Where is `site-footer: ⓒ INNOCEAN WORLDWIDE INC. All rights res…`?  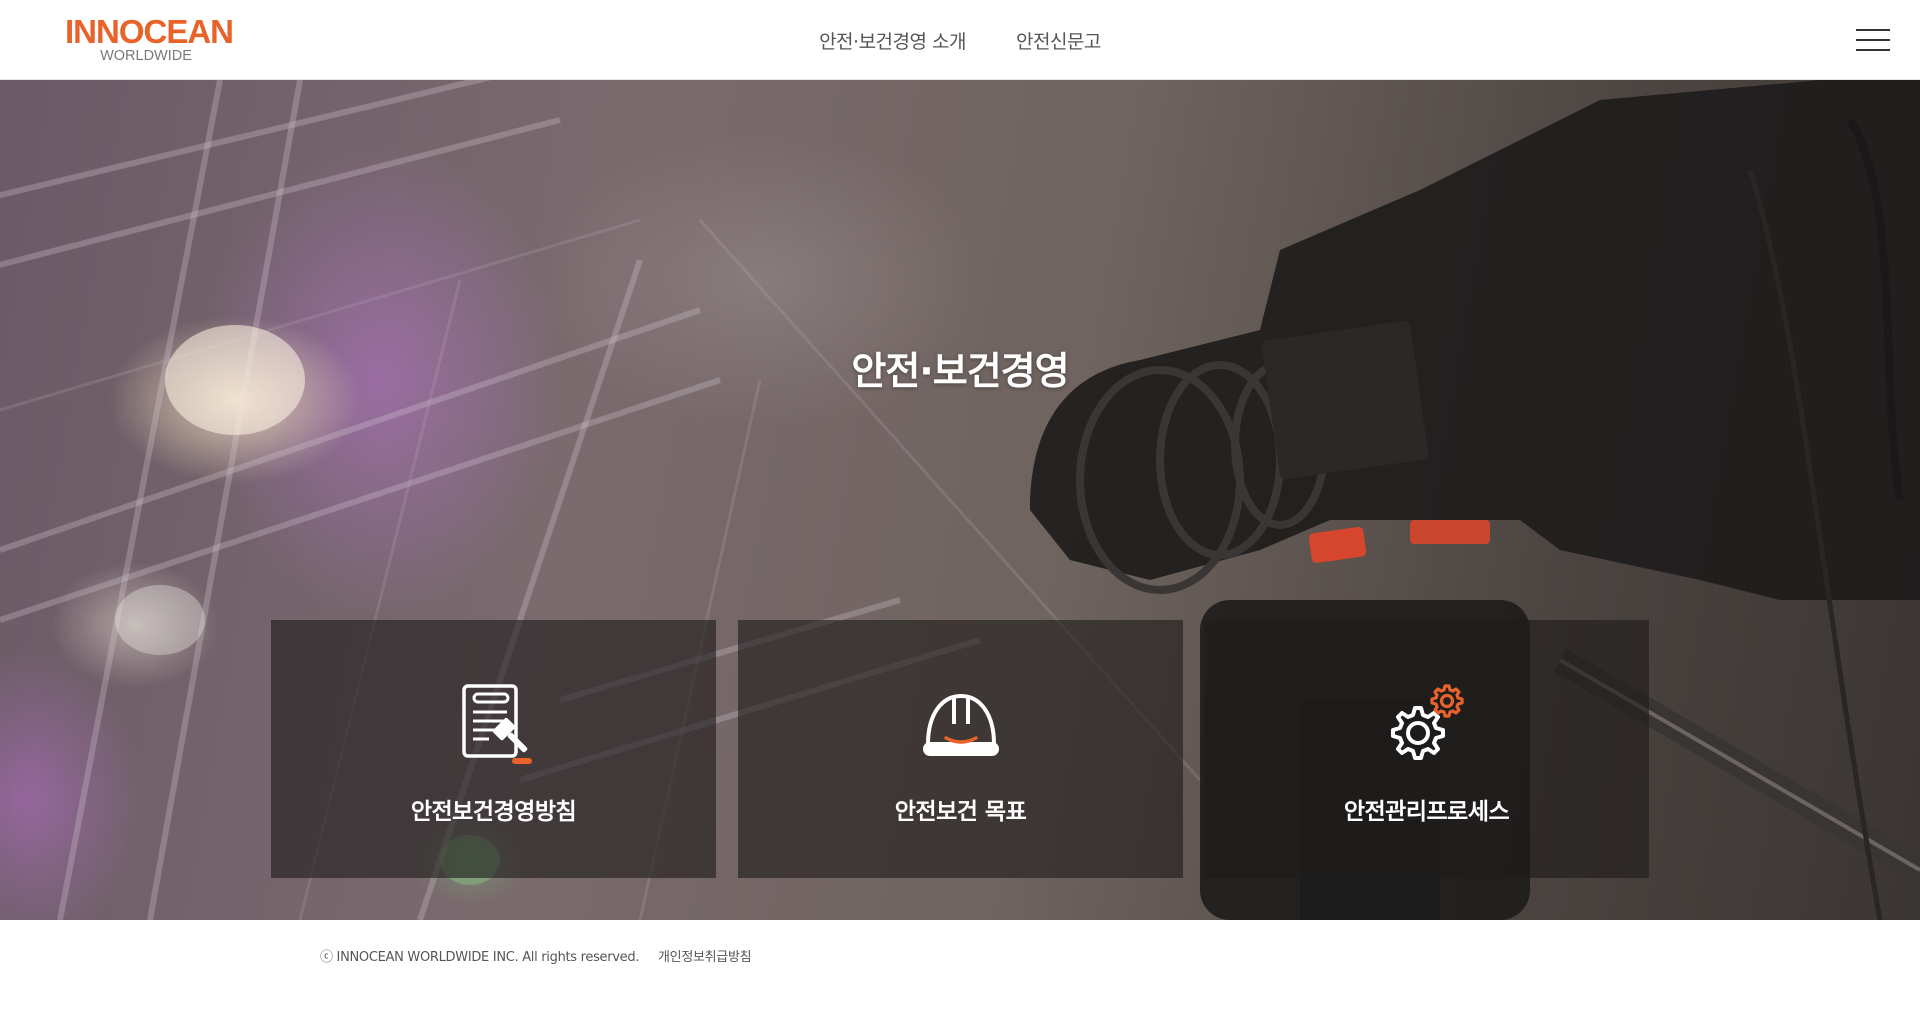
site-footer: ⓒ INNOCEAN WORLDWIDE INC. All rights res… is located at coordinates (960, 976).